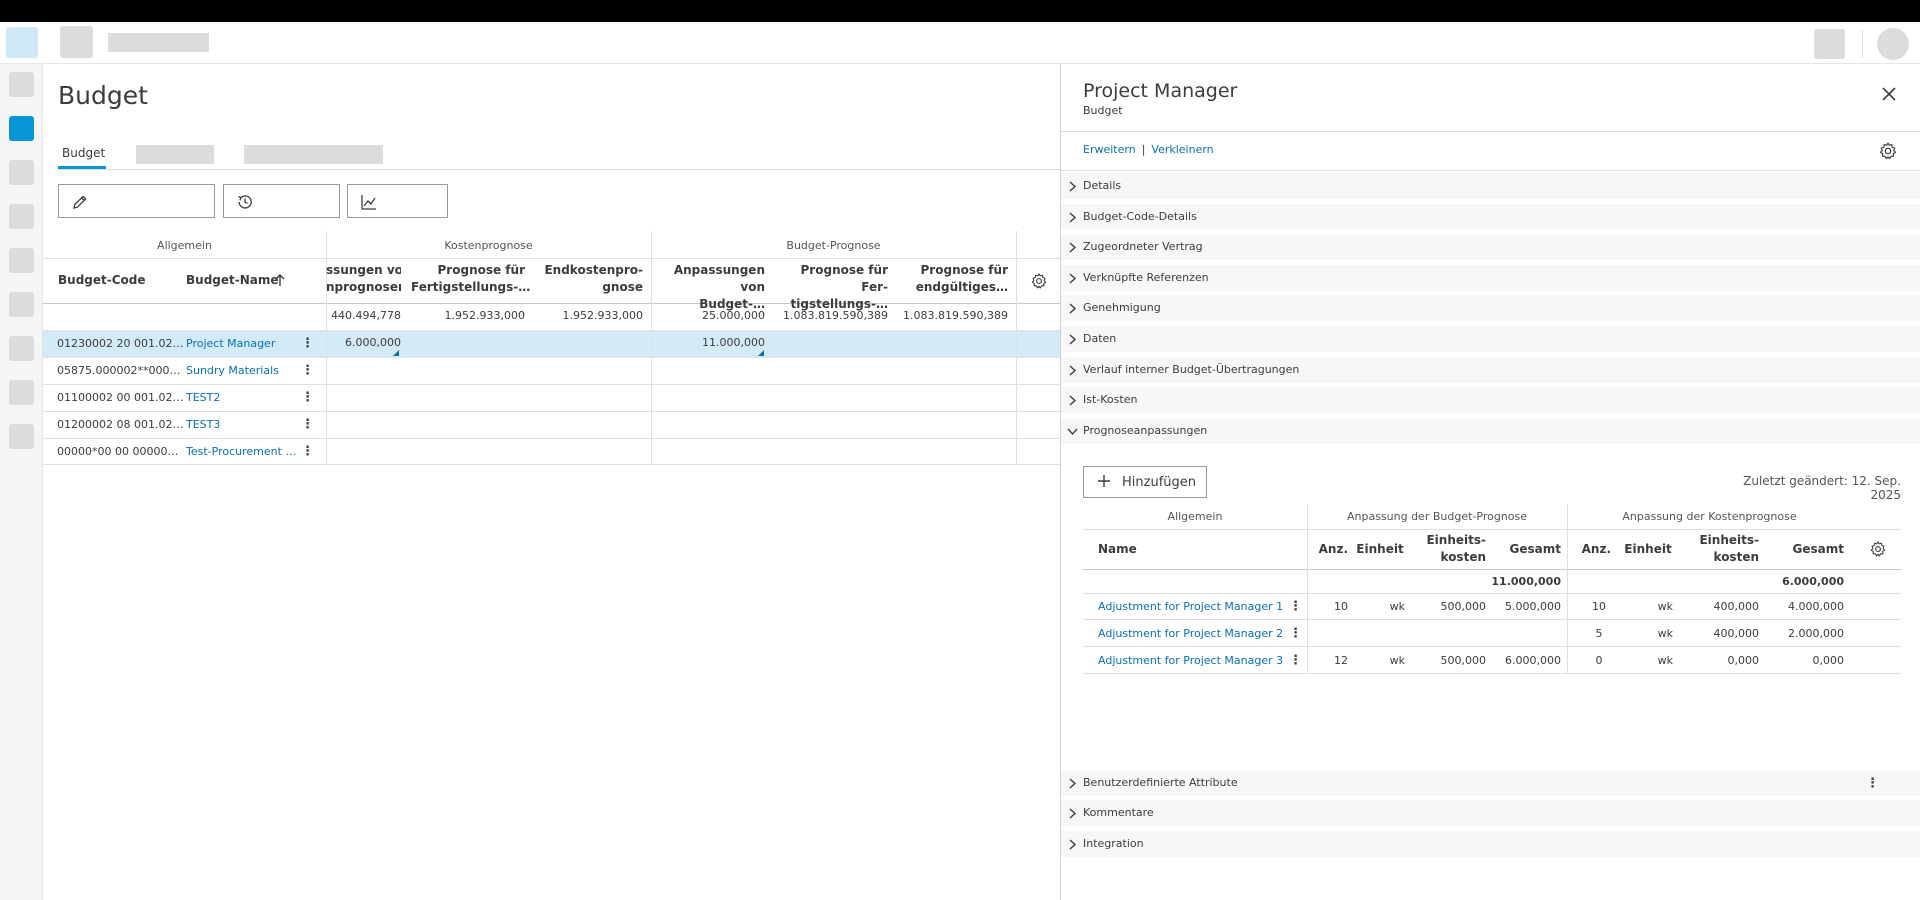 The width and height of the screenshot is (1920, 900). What do you see at coordinates (203, 424) in the screenshot?
I see `row-budget-name-link: TEST3` at bounding box center [203, 424].